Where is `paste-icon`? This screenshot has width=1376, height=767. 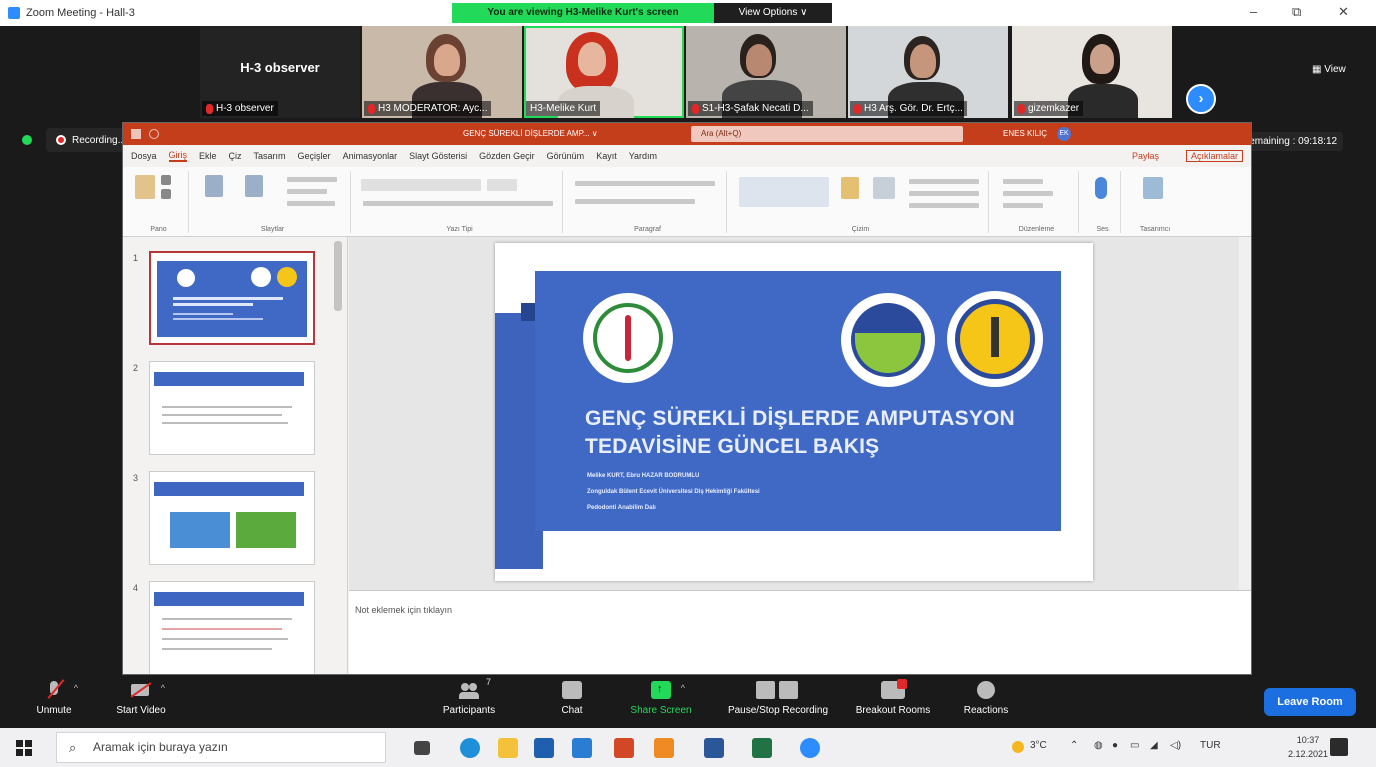
paste-icon is located at coordinates (145, 187).